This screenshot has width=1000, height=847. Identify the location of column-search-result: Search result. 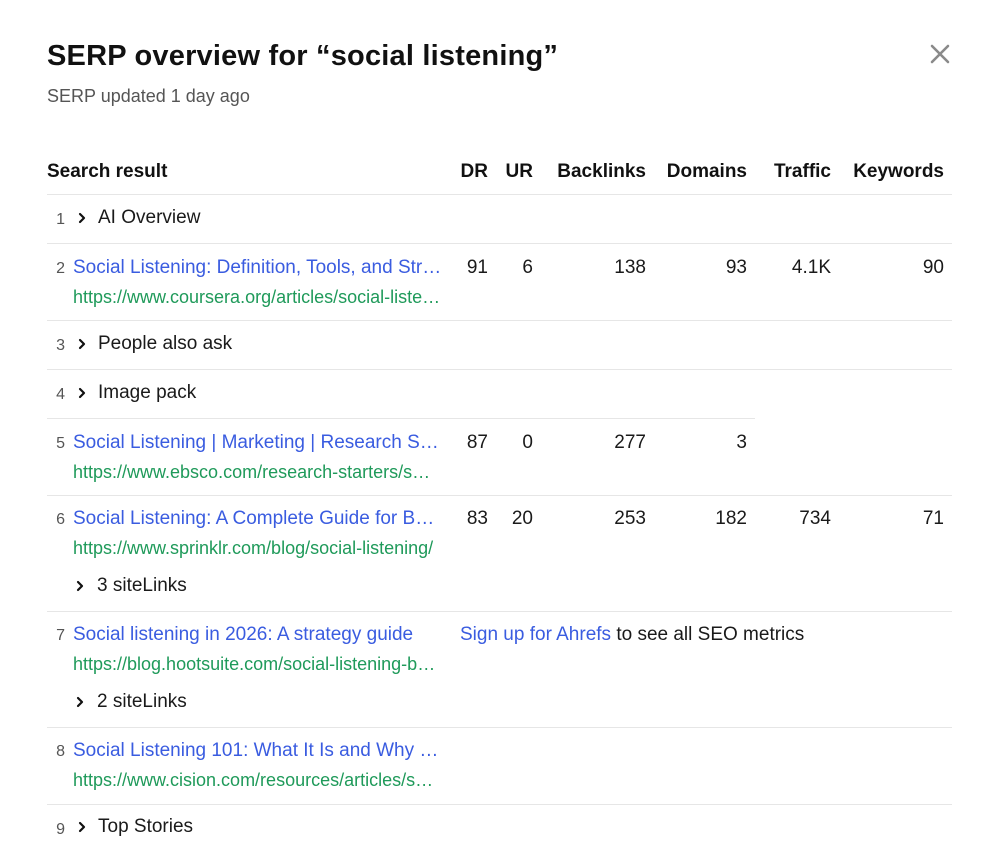
(107, 171).